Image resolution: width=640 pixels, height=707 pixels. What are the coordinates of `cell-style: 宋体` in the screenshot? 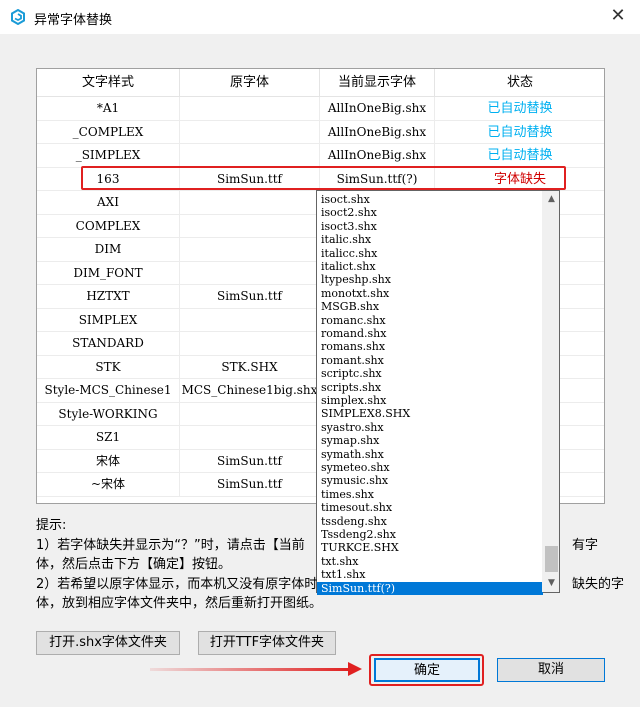 It's located at (108, 461).